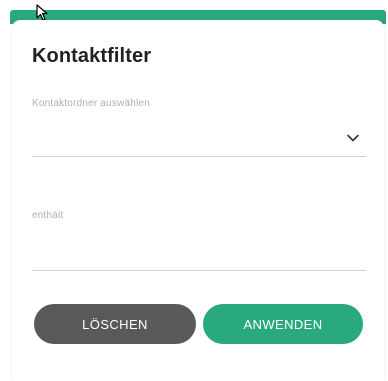 This screenshot has height=381, width=388. What do you see at coordinates (115, 324) in the screenshot?
I see `clear-button: LÖSCHEN` at bounding box center [115, 324].